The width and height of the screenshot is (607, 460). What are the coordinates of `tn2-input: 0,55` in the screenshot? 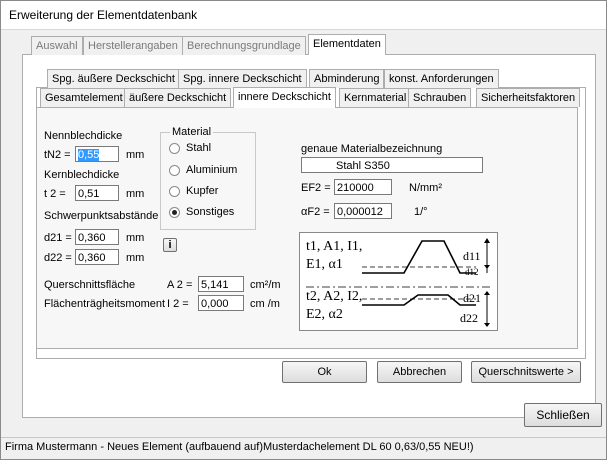 It's located at (97, 154).